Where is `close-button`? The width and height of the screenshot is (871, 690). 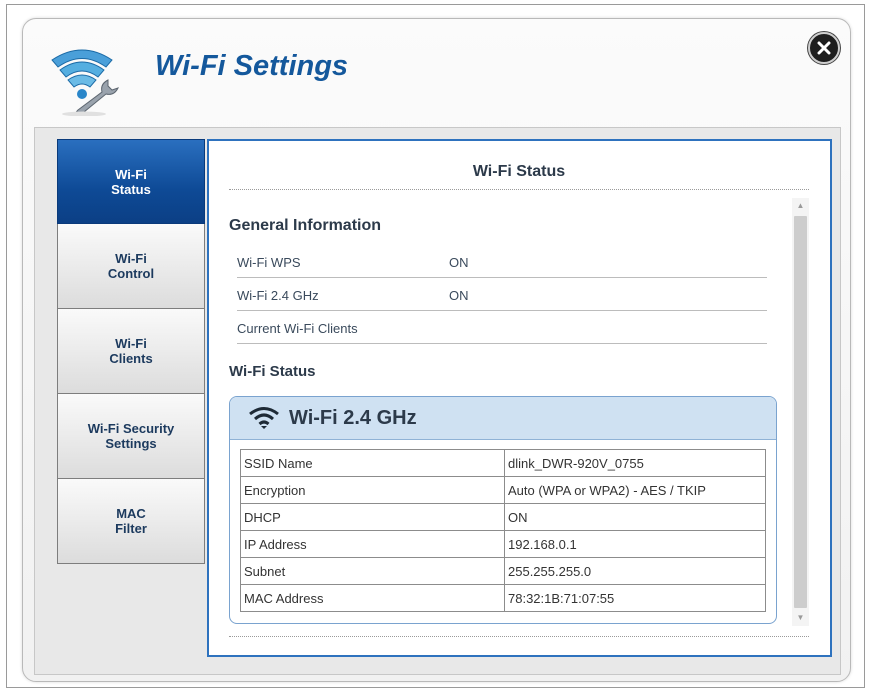 close-button is located at coordinates (824, 48).